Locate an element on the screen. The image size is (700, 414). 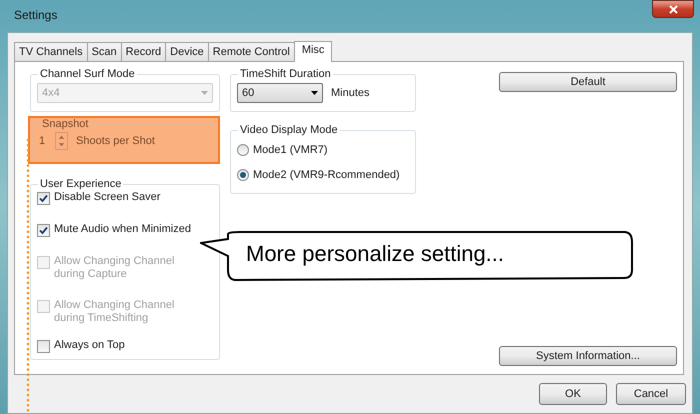
spin-unit: Shoots per Shot is located at coordinates (115, 141).